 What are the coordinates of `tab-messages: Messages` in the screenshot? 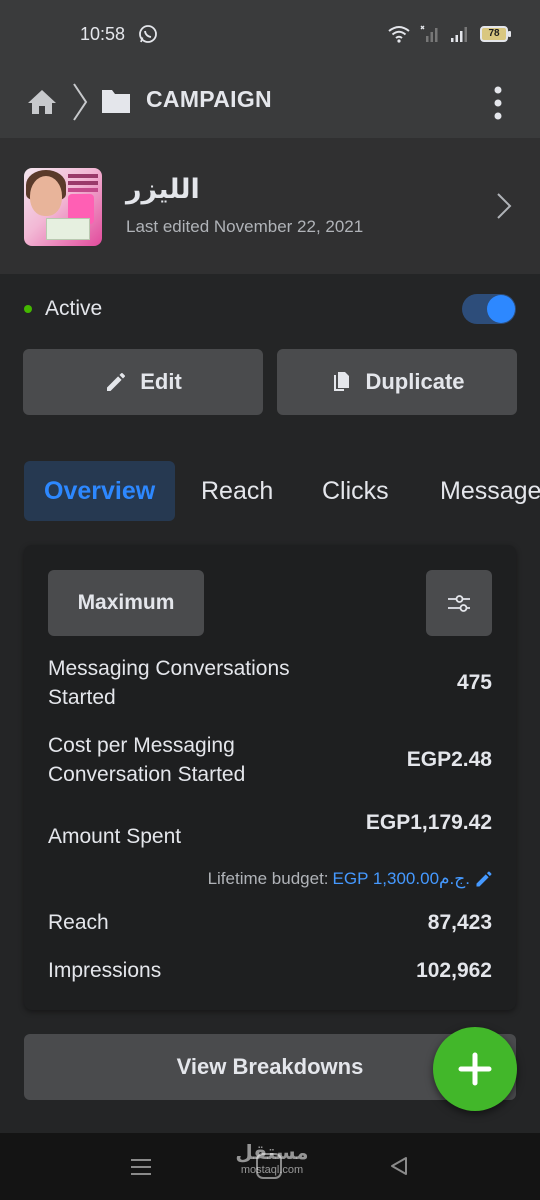 It's located at (490, 491).